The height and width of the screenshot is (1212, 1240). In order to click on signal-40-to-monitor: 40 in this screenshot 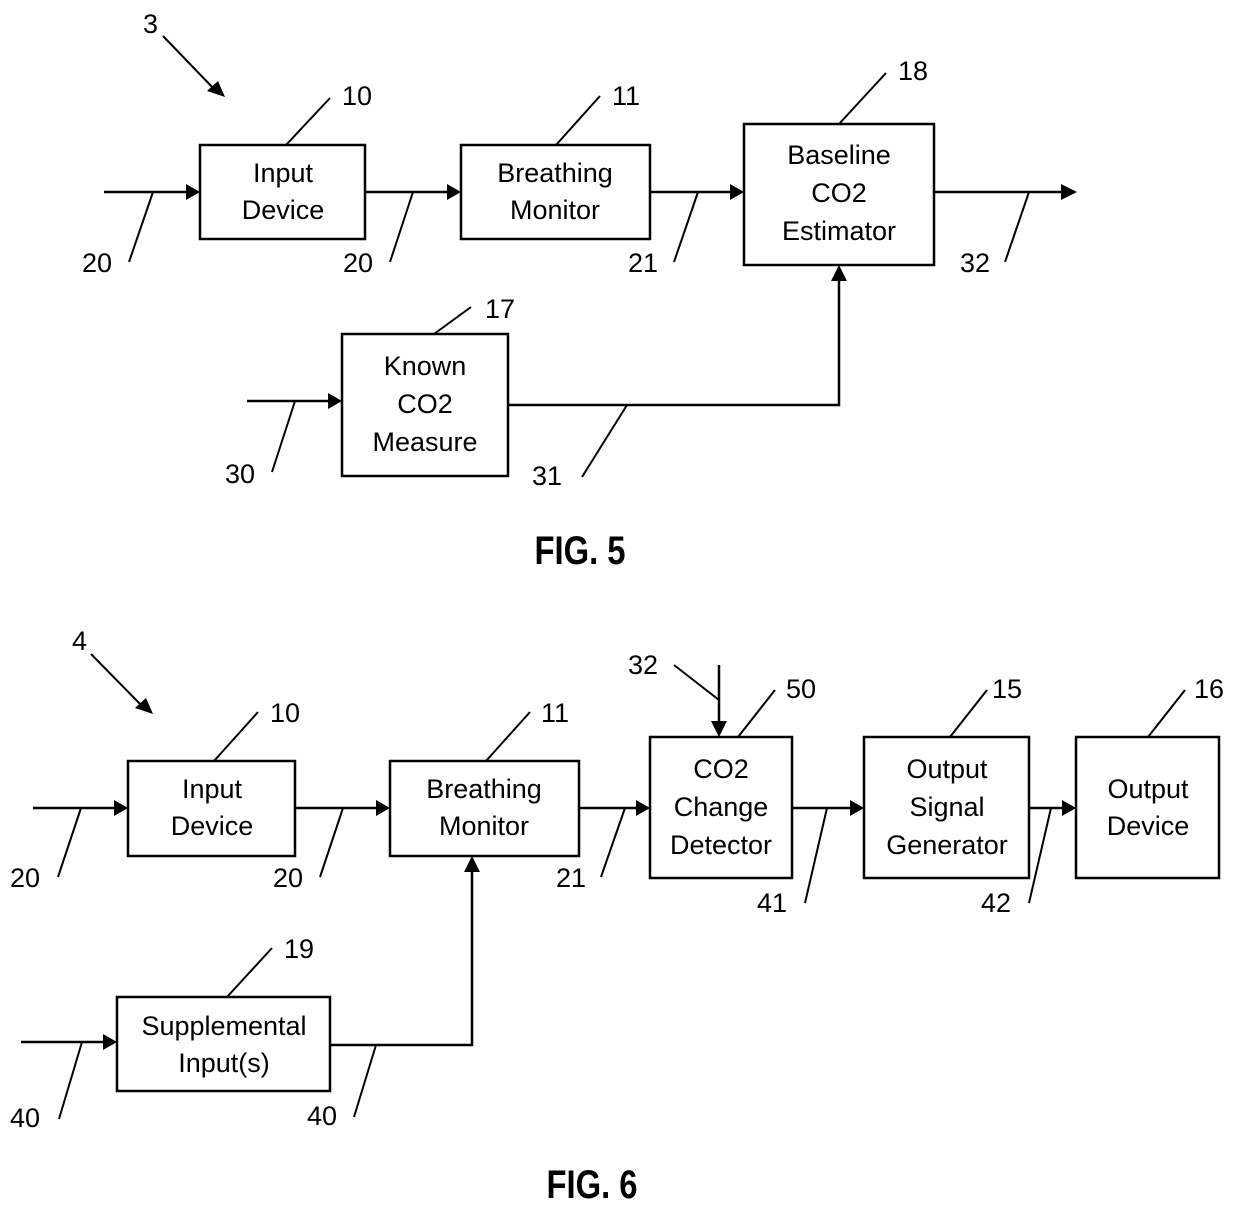, I will do `click(393, 993)`.